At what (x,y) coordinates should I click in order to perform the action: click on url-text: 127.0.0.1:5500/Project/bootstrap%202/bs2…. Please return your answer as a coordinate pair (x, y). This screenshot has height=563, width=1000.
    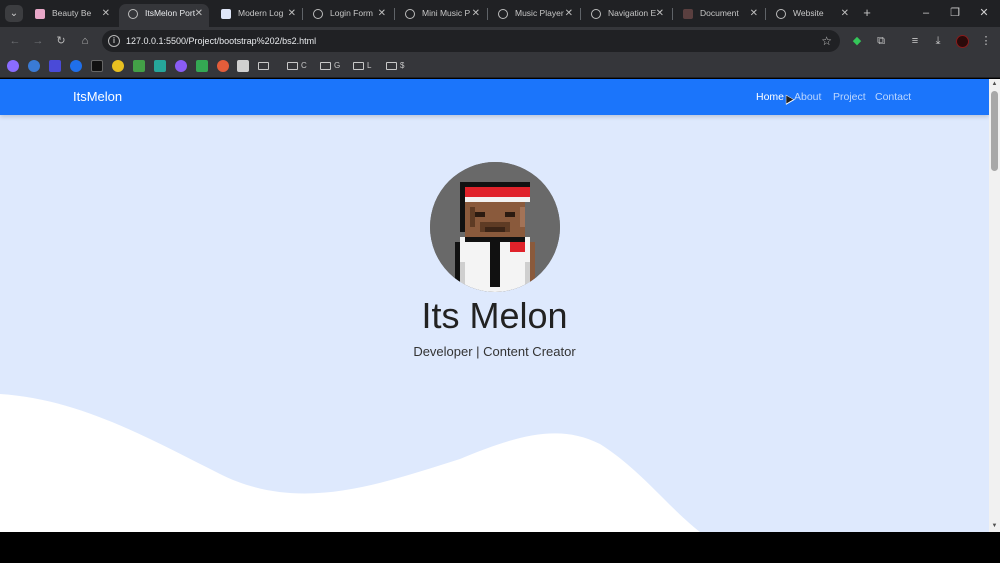
    Looking at the image, I should click on (221, 41).